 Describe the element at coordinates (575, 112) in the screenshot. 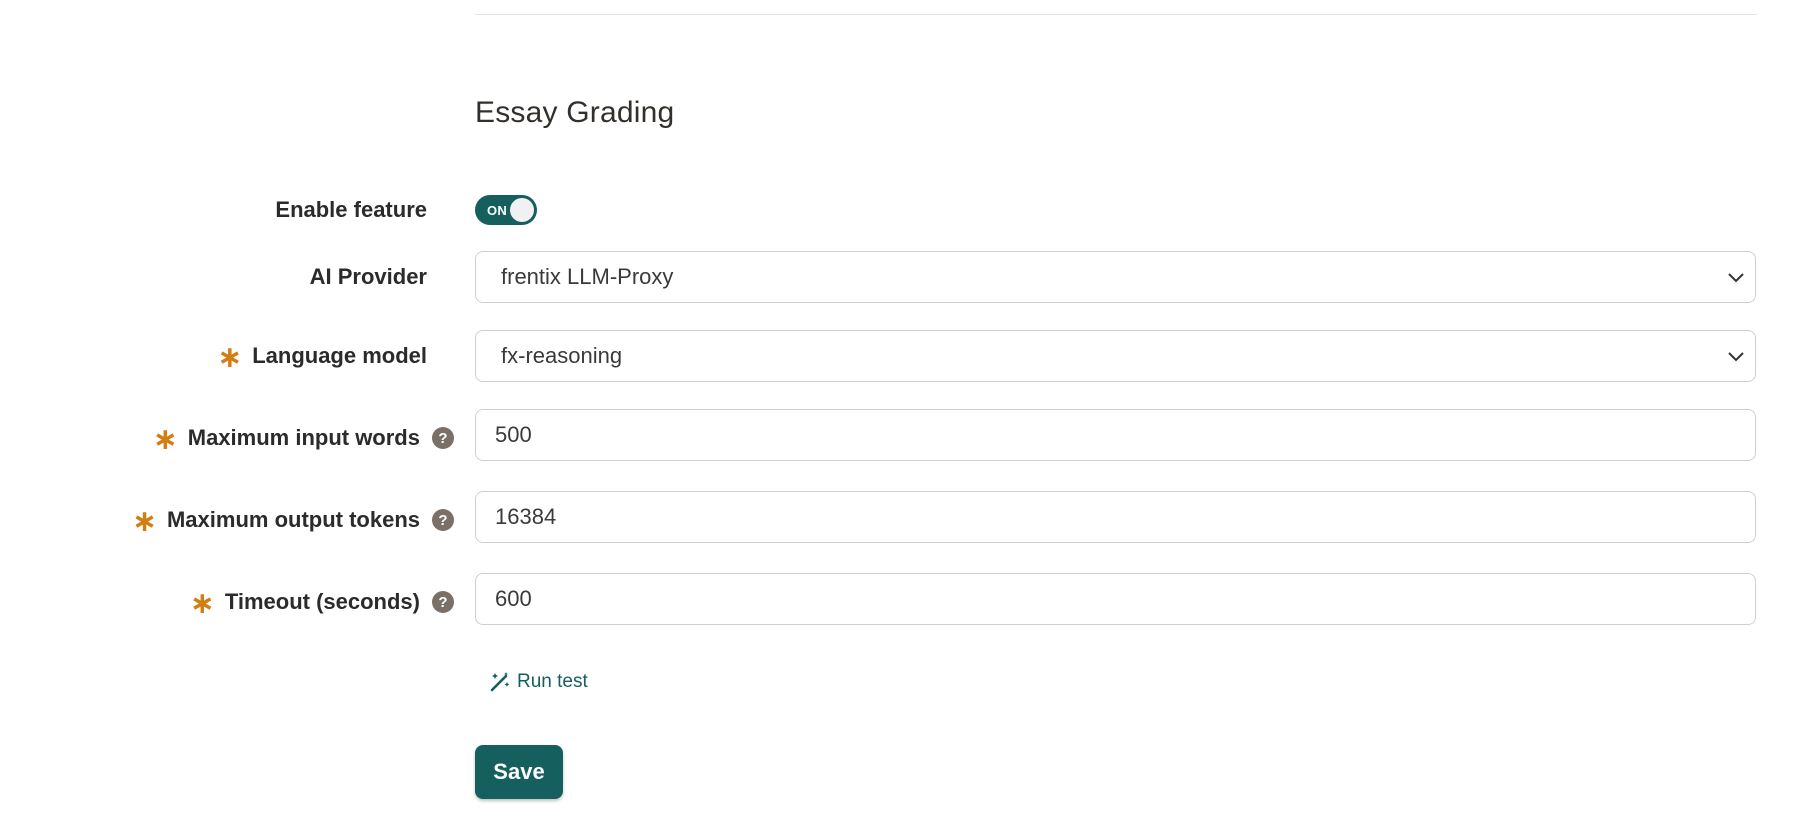

I see `section-title: Essay Grading` at that location.